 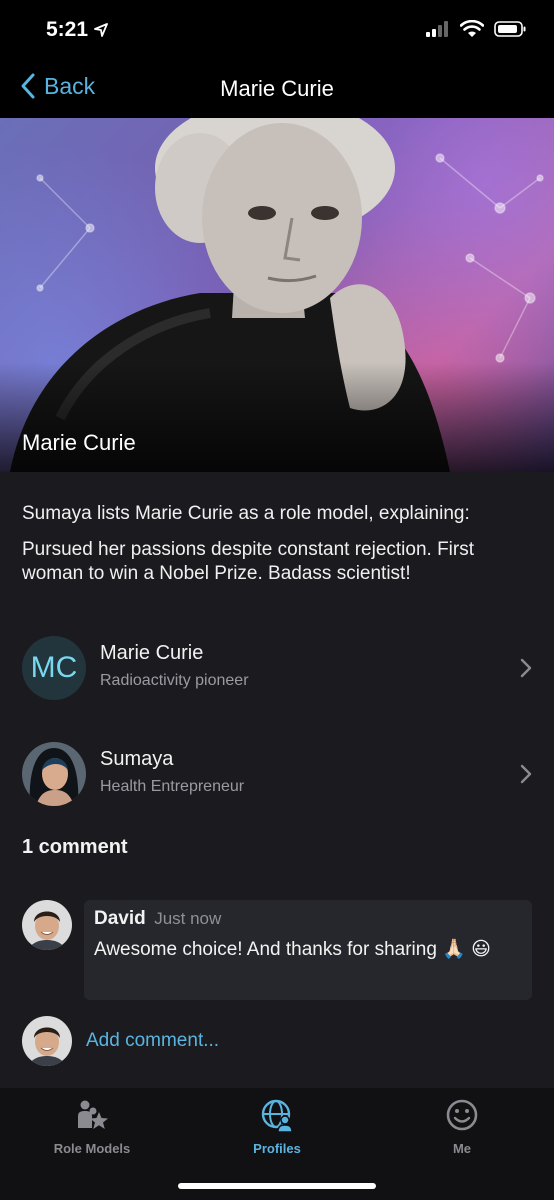 I want to click on navigation-bar: Back Marie Curie, so click(x=277, y=90).